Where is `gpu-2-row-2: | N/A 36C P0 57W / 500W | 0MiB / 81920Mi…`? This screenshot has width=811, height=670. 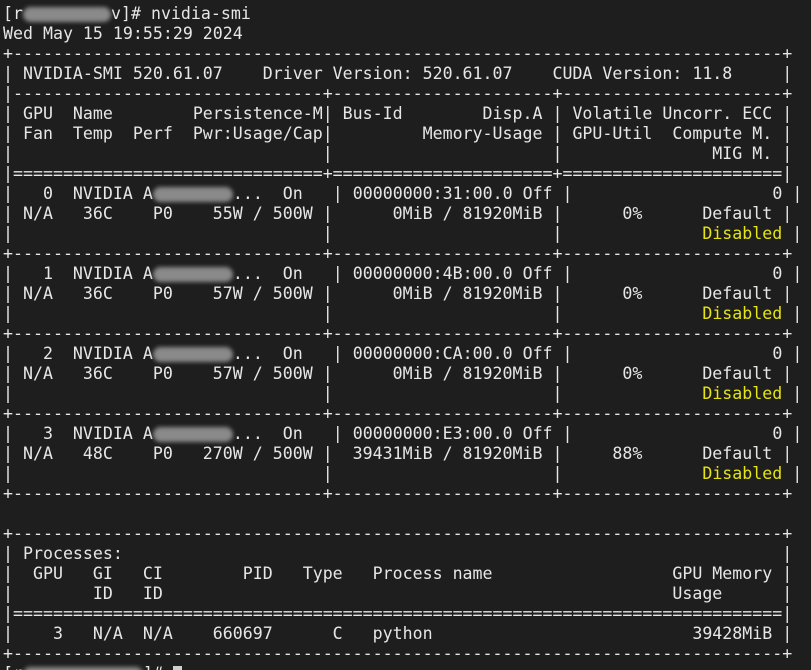
gpu-2-row-2: | N/A 36C P0 57W / 500W | 0MiB / 81920Mi… is located at coordinates (398, 373).